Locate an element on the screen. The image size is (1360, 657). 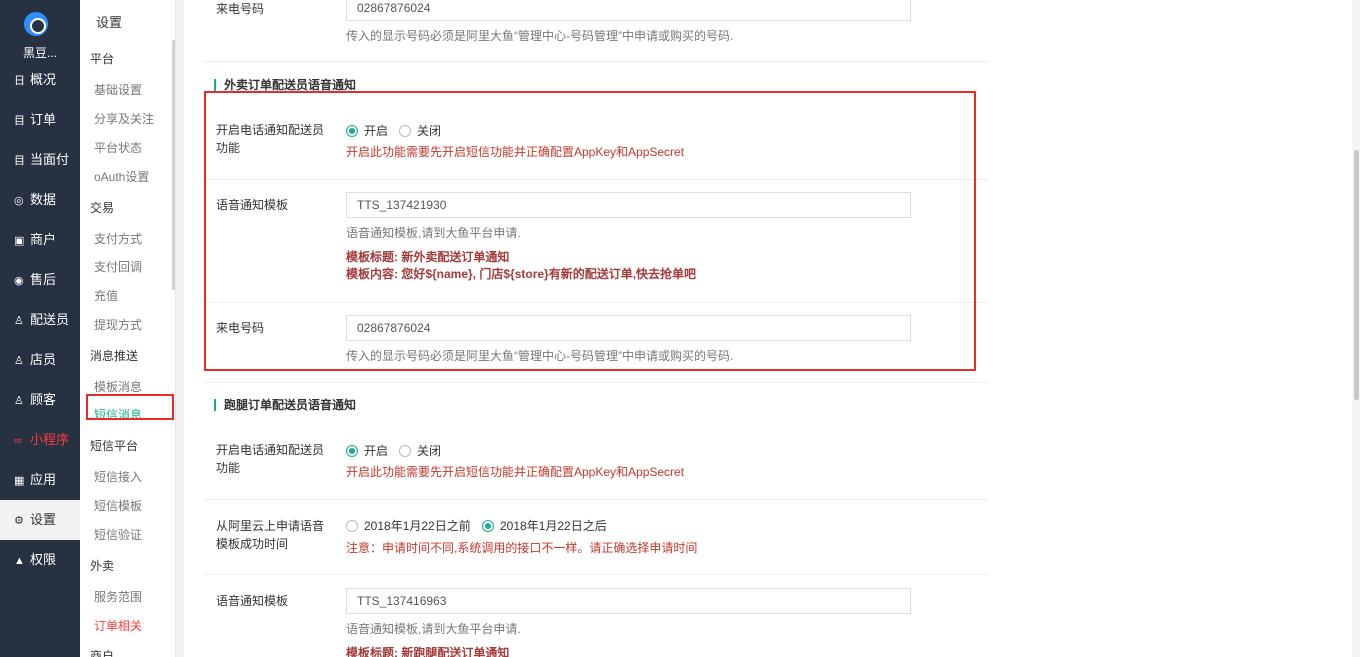
nav-label: 概况 is located at coordinates (43, 79).